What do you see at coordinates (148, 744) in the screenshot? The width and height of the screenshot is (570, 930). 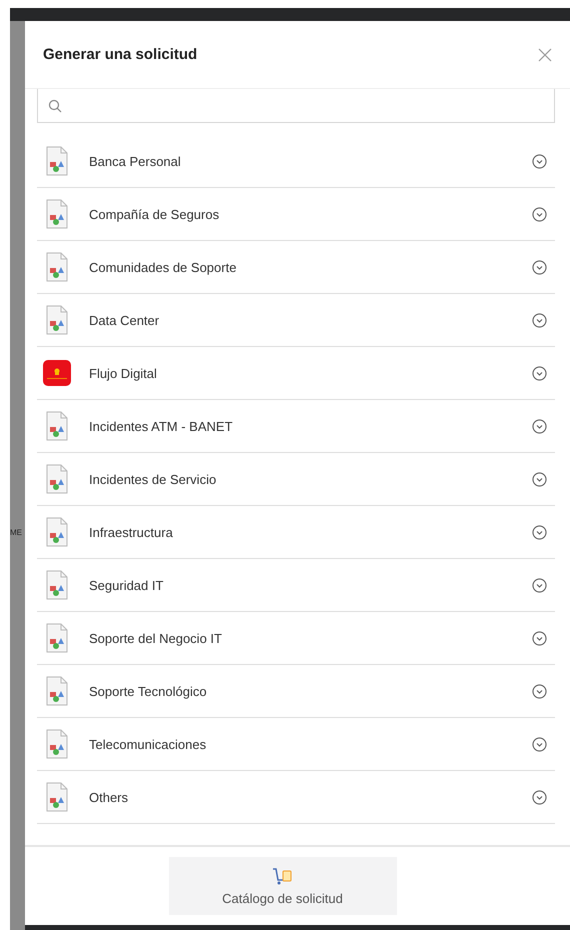 I see `item-label: Telecomunicaciones` at bounding box center [148, 744].